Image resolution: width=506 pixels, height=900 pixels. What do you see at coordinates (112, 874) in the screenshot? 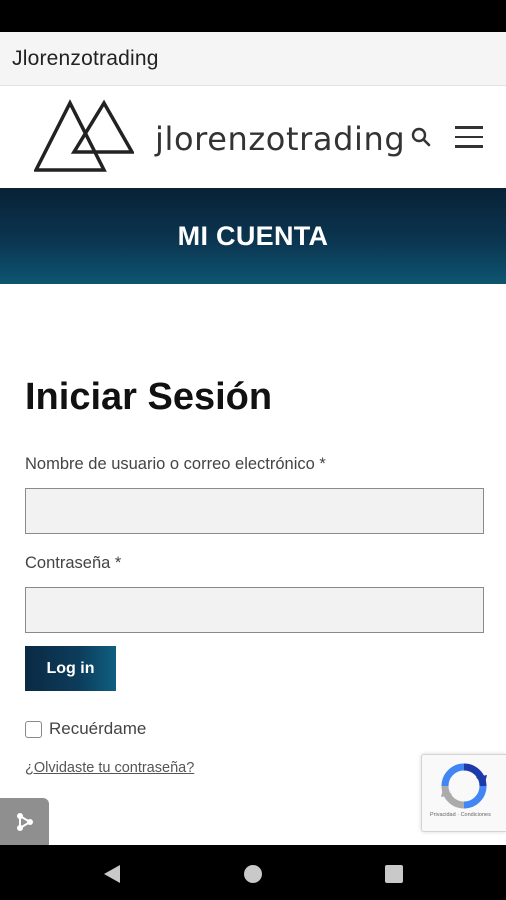
I see `back-icon` at bounding box center [112, 874].